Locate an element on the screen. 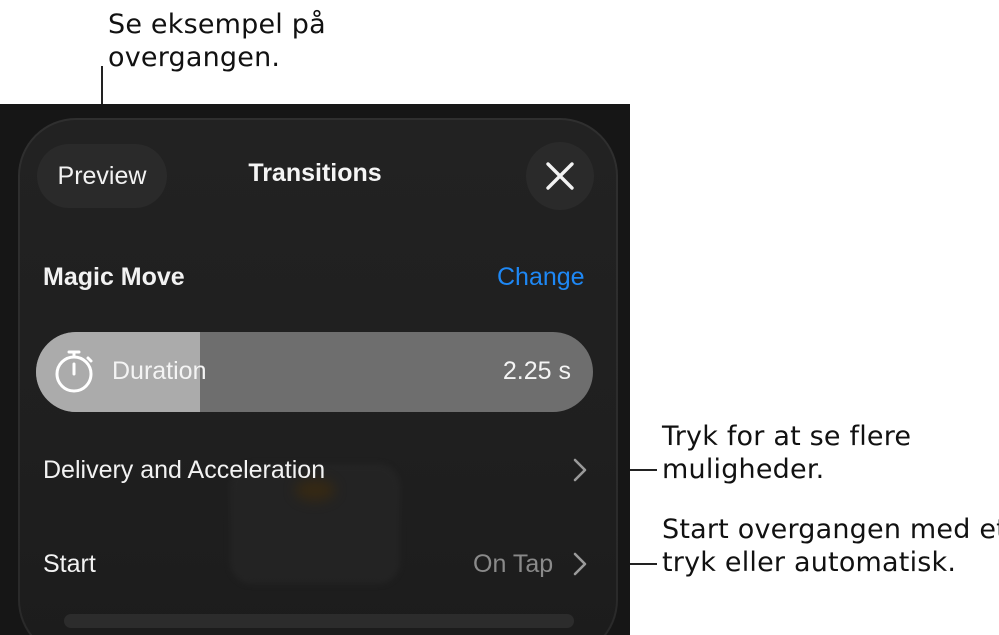 The width and height of the screenshot is (999, 635). callout-delivery-line-2: muligheder. is located at coordinates (743, 469).